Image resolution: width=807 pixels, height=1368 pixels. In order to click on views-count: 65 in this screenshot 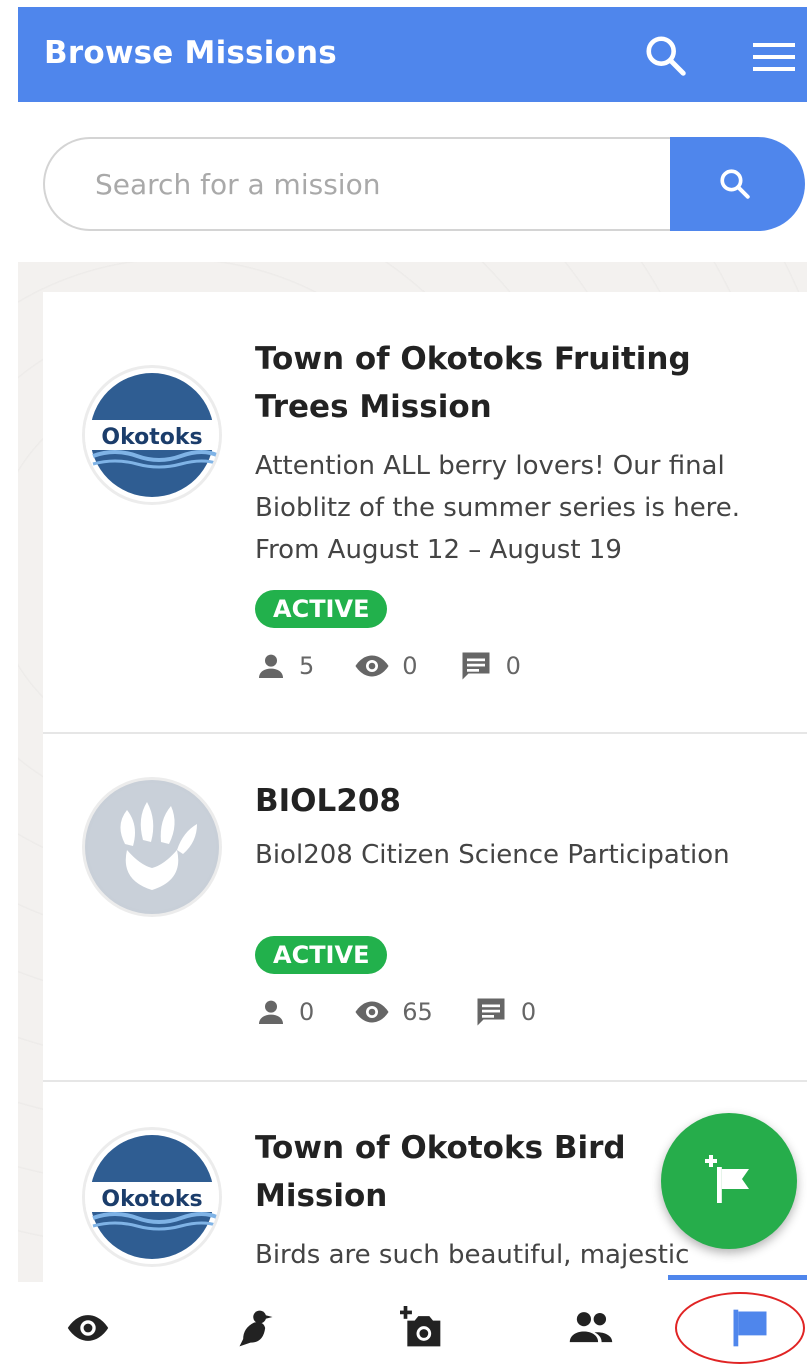, I will do `click(417, 1012)`.